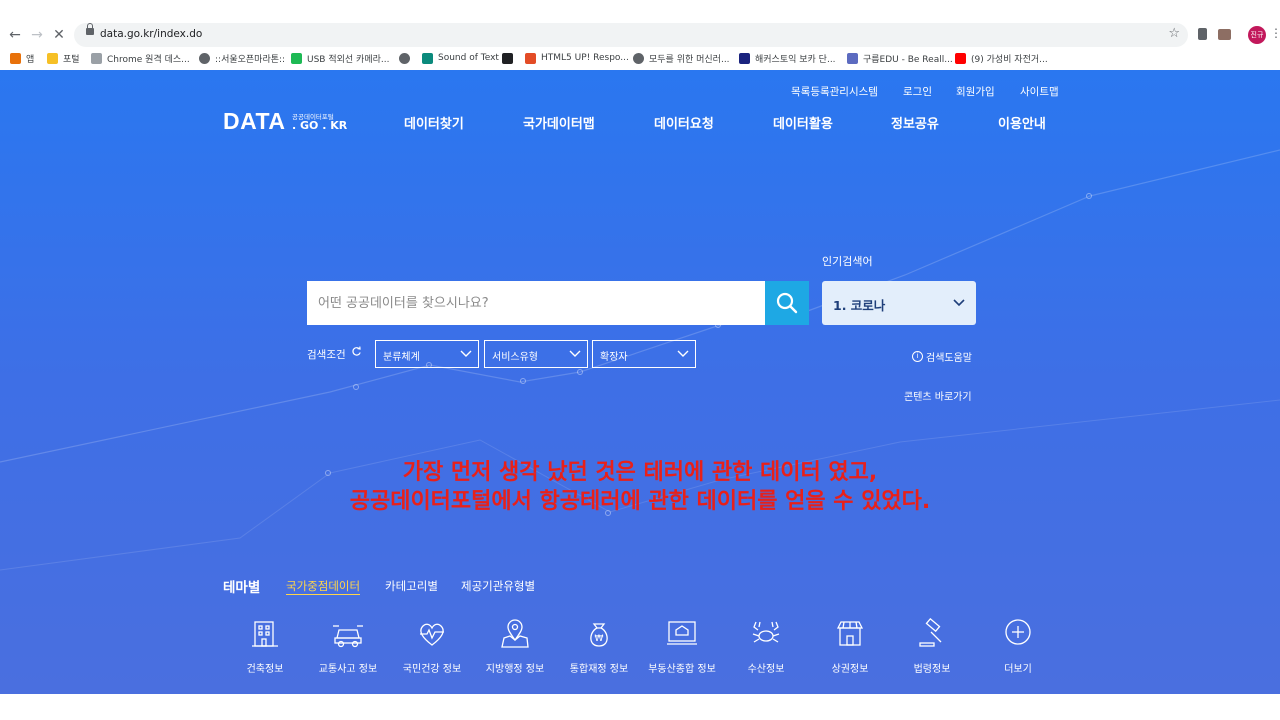 This screenshot has height=720, width=1280. I want to click on search-icon, so click(787, 303).